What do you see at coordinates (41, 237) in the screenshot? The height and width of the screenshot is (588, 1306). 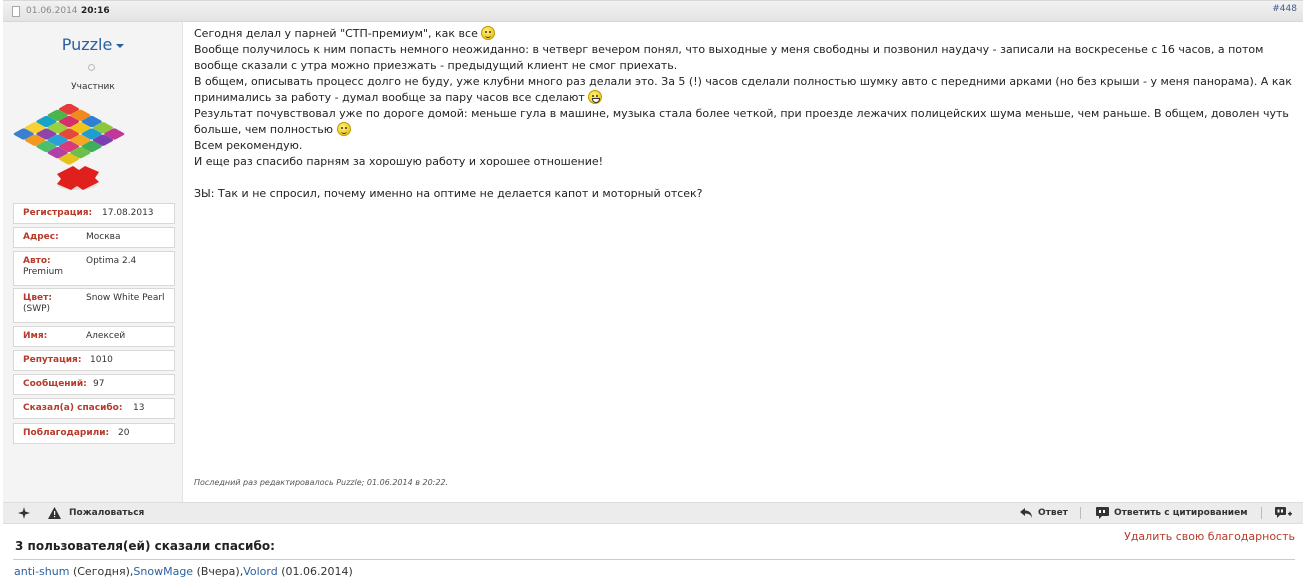 I see `info-label: Адрес:` at bounding box center [41, 237].